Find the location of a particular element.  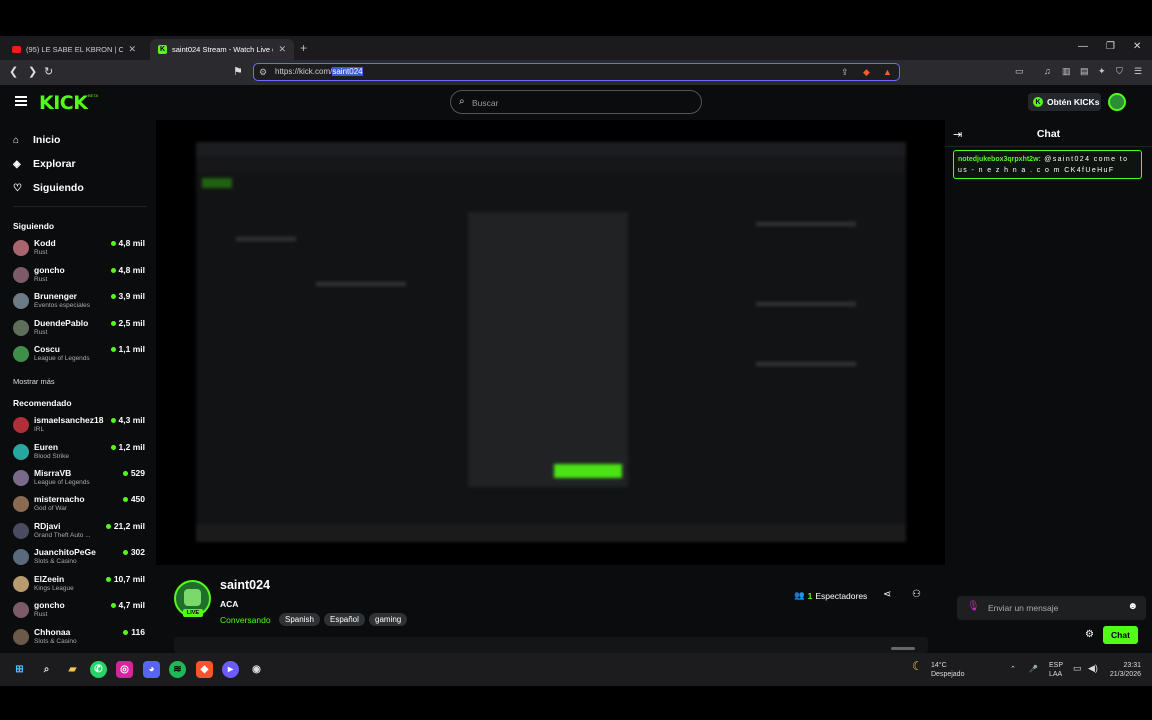

sidebar-channel: Kodd Rust 4,8 mil is located at coordinates (80, 249).